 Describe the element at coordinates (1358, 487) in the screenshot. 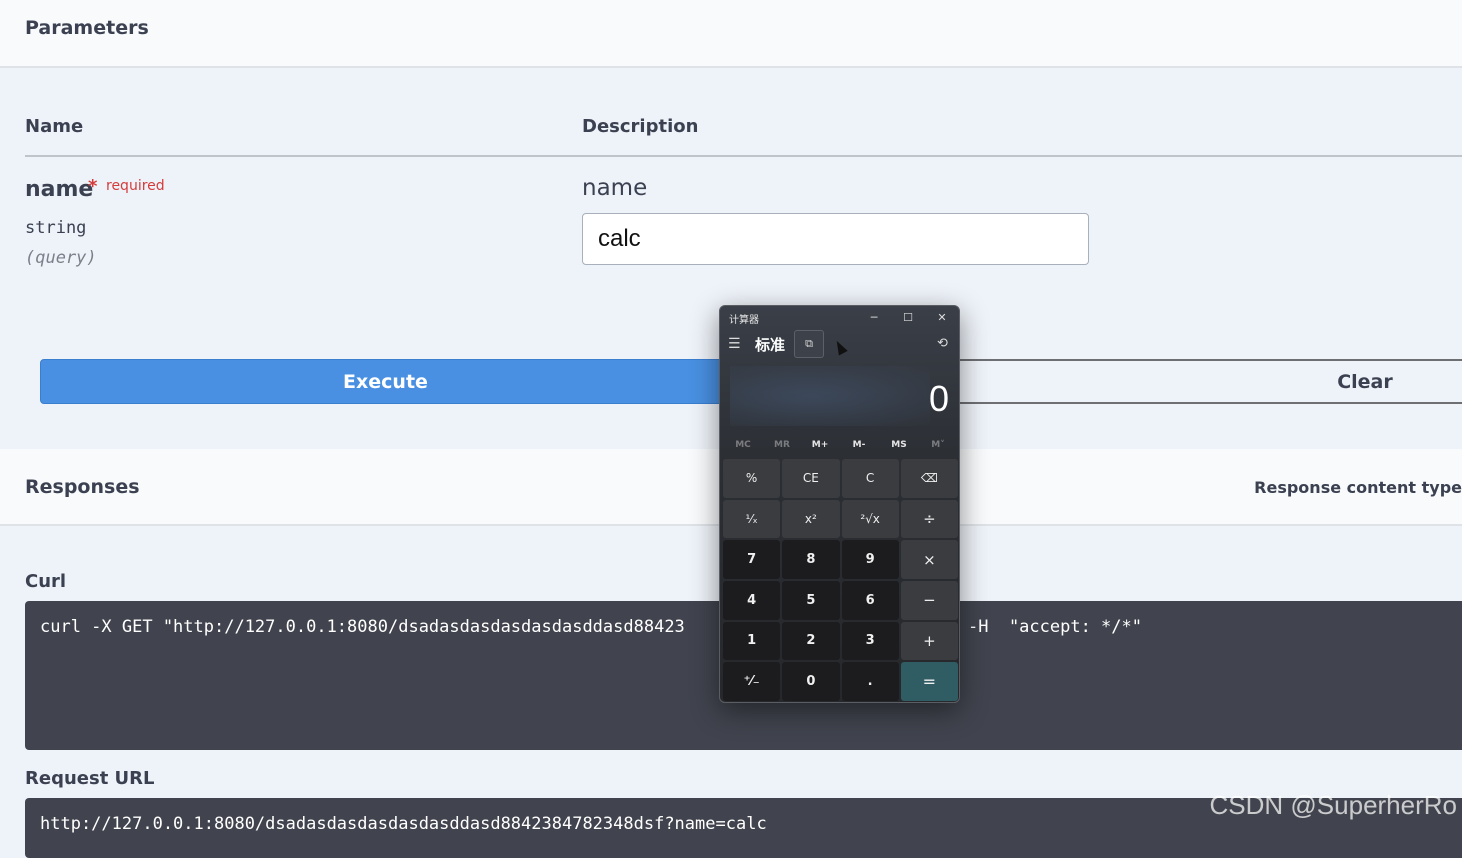

I see `response-content-type-label: Response content type` at that location.